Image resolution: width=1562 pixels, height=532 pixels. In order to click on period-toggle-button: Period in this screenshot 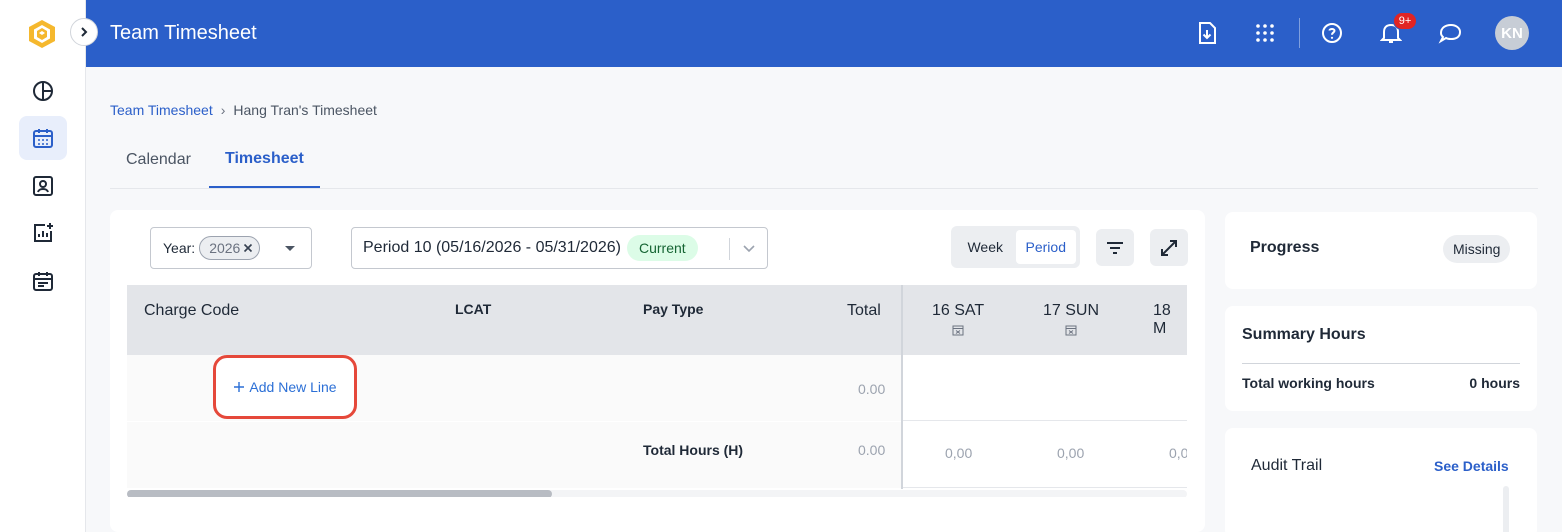, I will do `click(1045, 247)`.